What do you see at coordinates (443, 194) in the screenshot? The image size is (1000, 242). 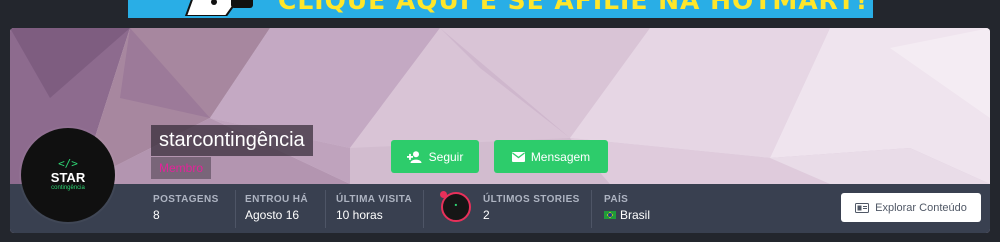 I see `story-notification-dot` at bounding box center [443, 194].